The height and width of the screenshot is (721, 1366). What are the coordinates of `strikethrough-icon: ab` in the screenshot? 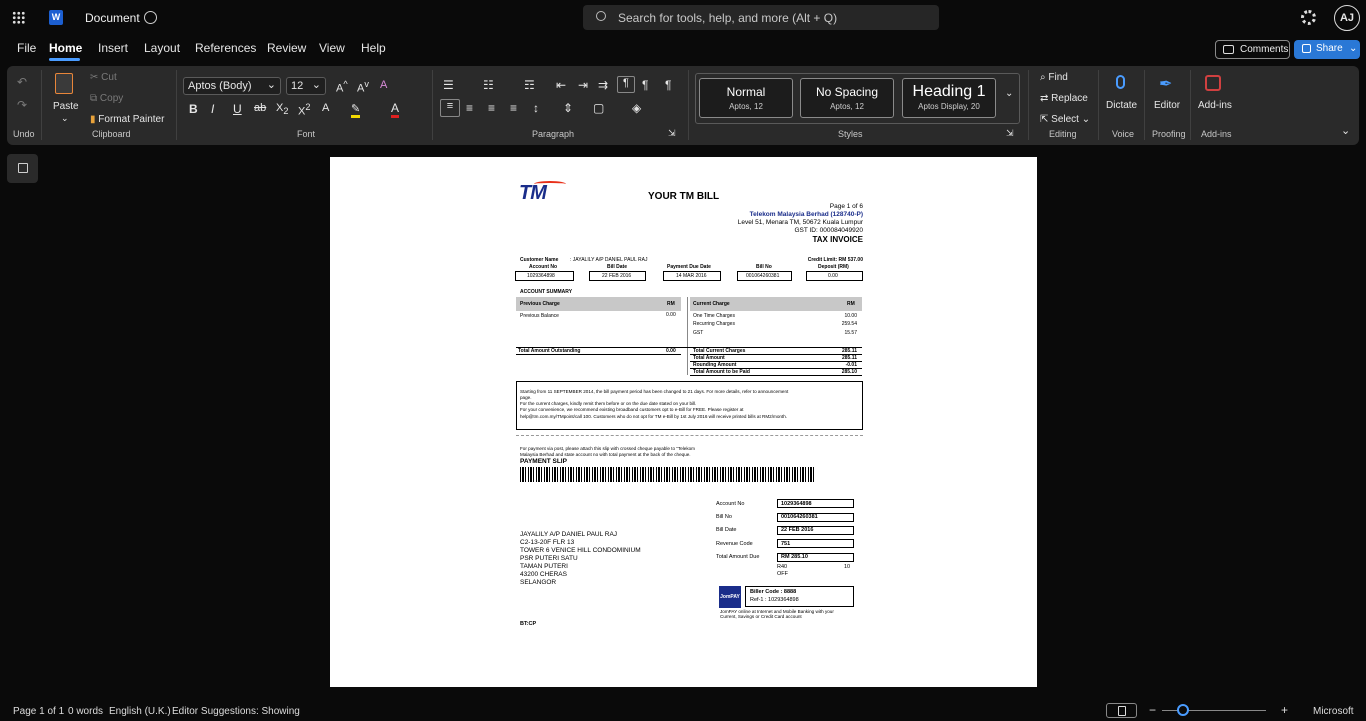 It's located at (260, 108).